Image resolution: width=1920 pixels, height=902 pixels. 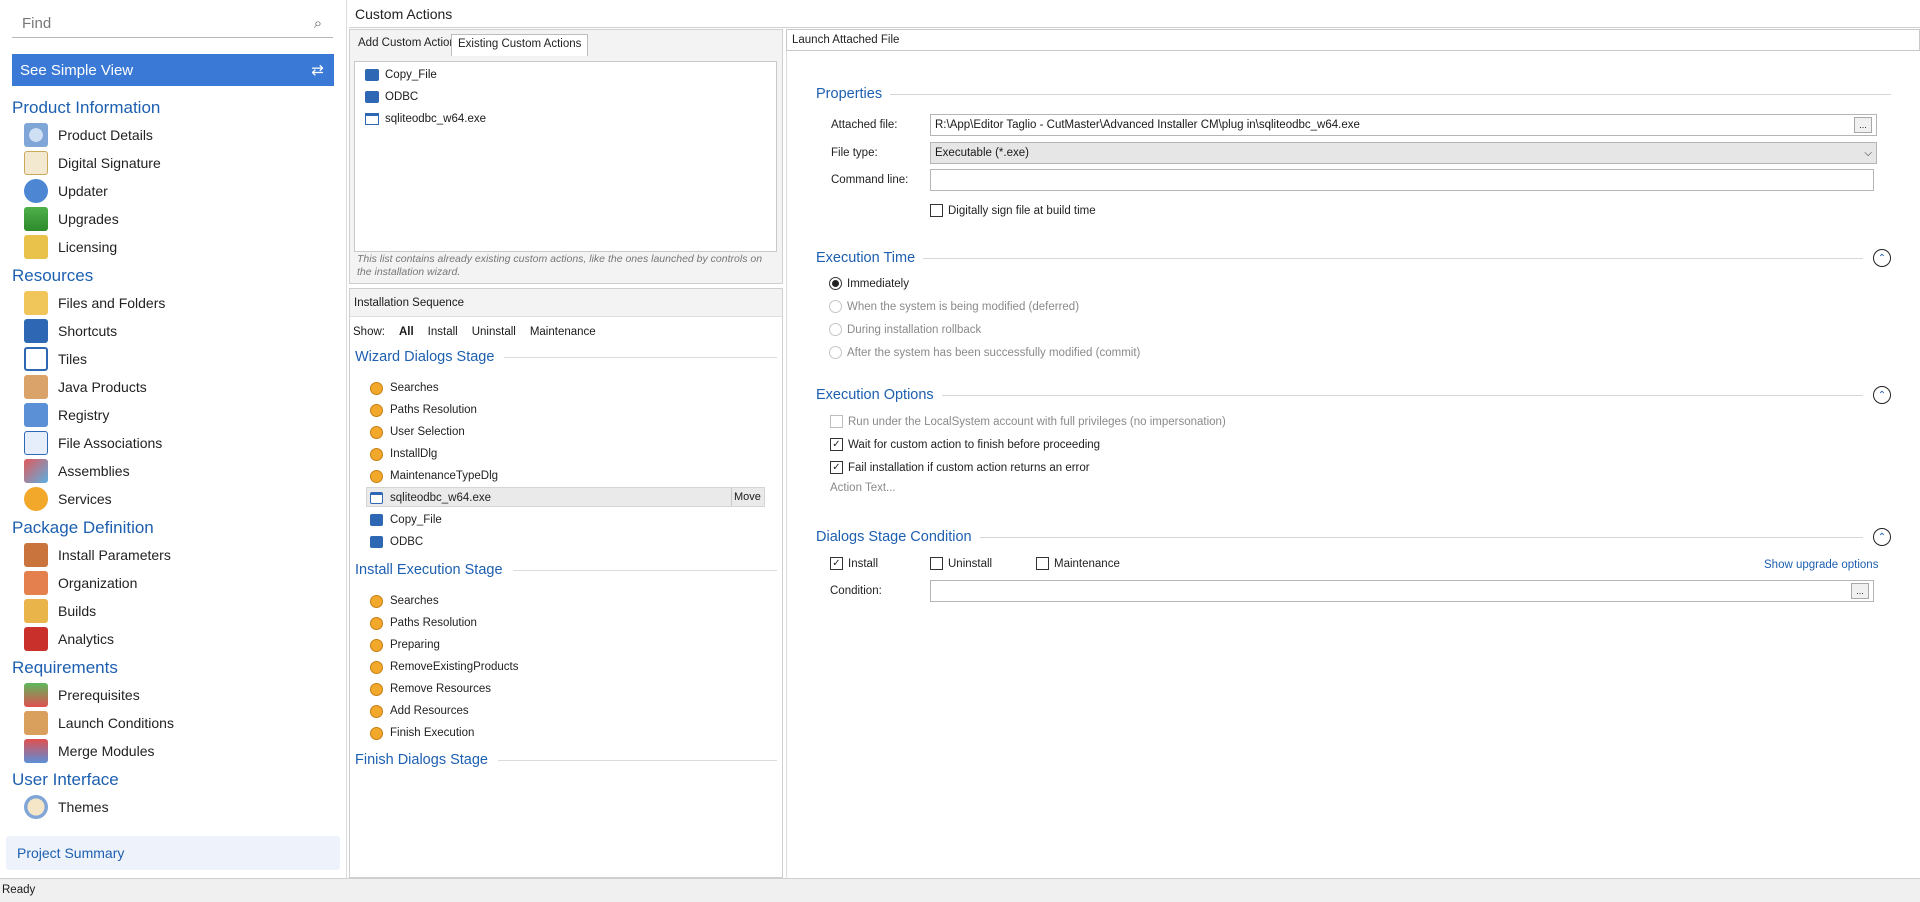 I want to click on find-input: Find ⌕, so click(x=172, y=24).